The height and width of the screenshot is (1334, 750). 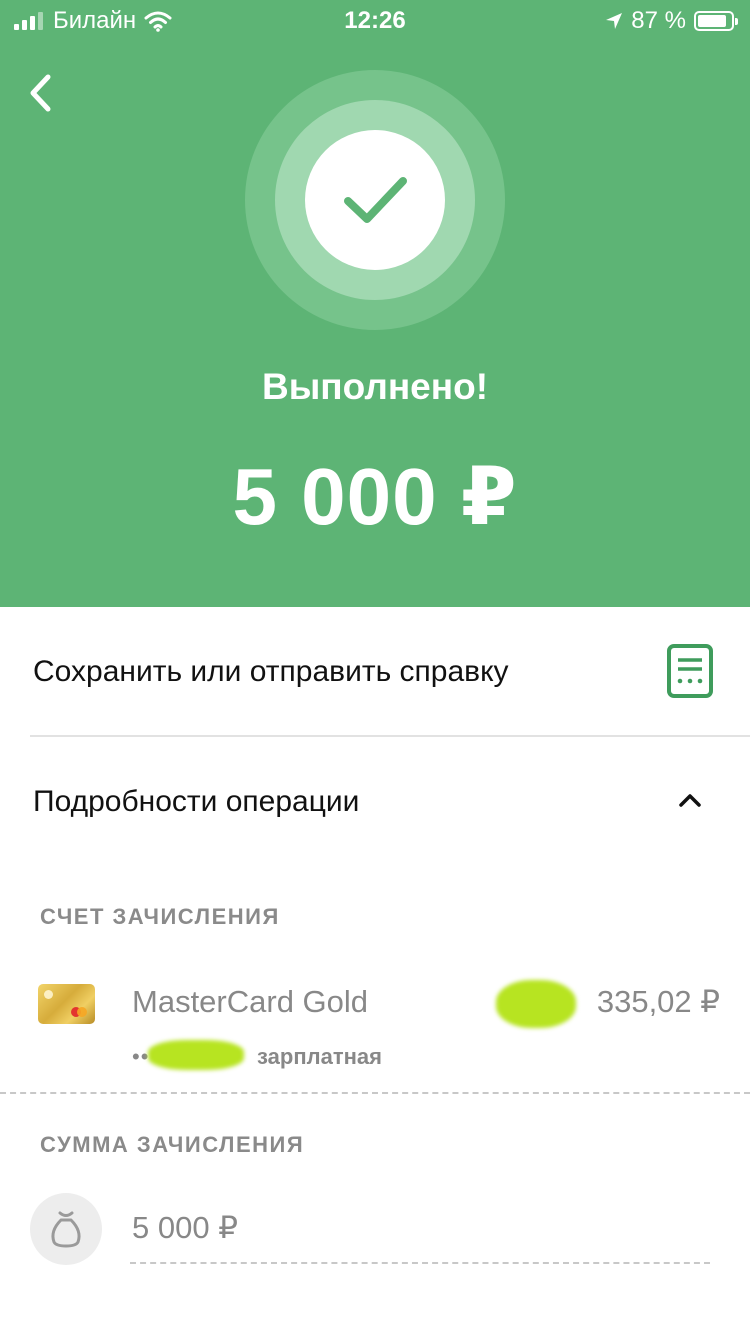 What do you see at coordinates (690, 800) in the screenshot?
I see `chevron-up-icon` at bounding box center [690, 800].